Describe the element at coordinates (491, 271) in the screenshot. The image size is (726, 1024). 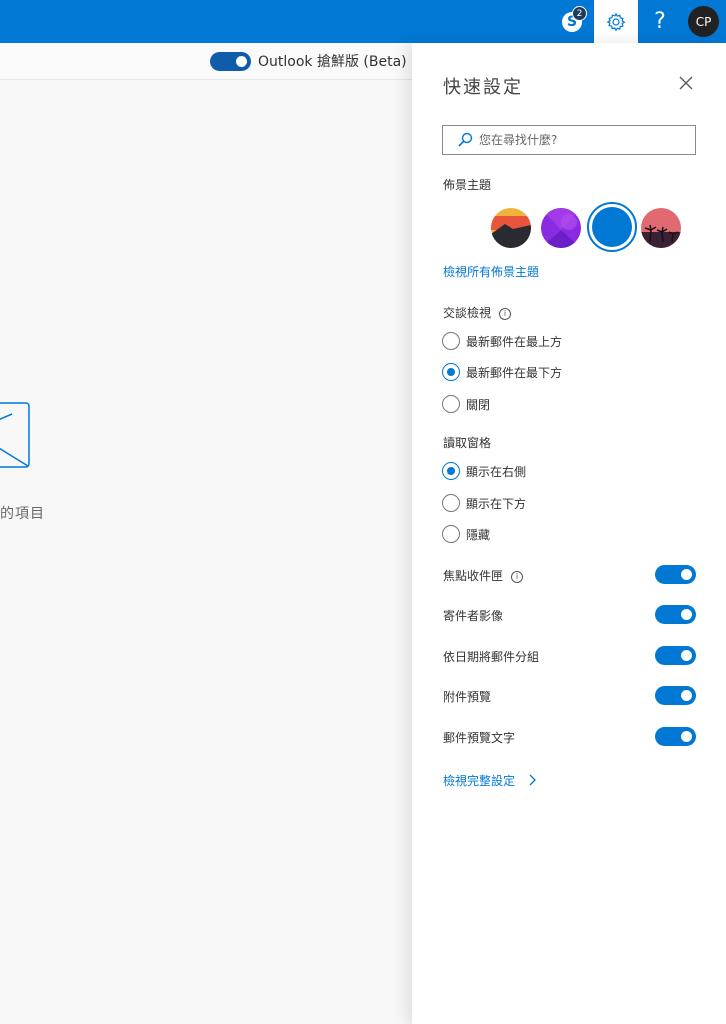
I see `view-all-themes-link: 檢視所有佈景主題` at that location.